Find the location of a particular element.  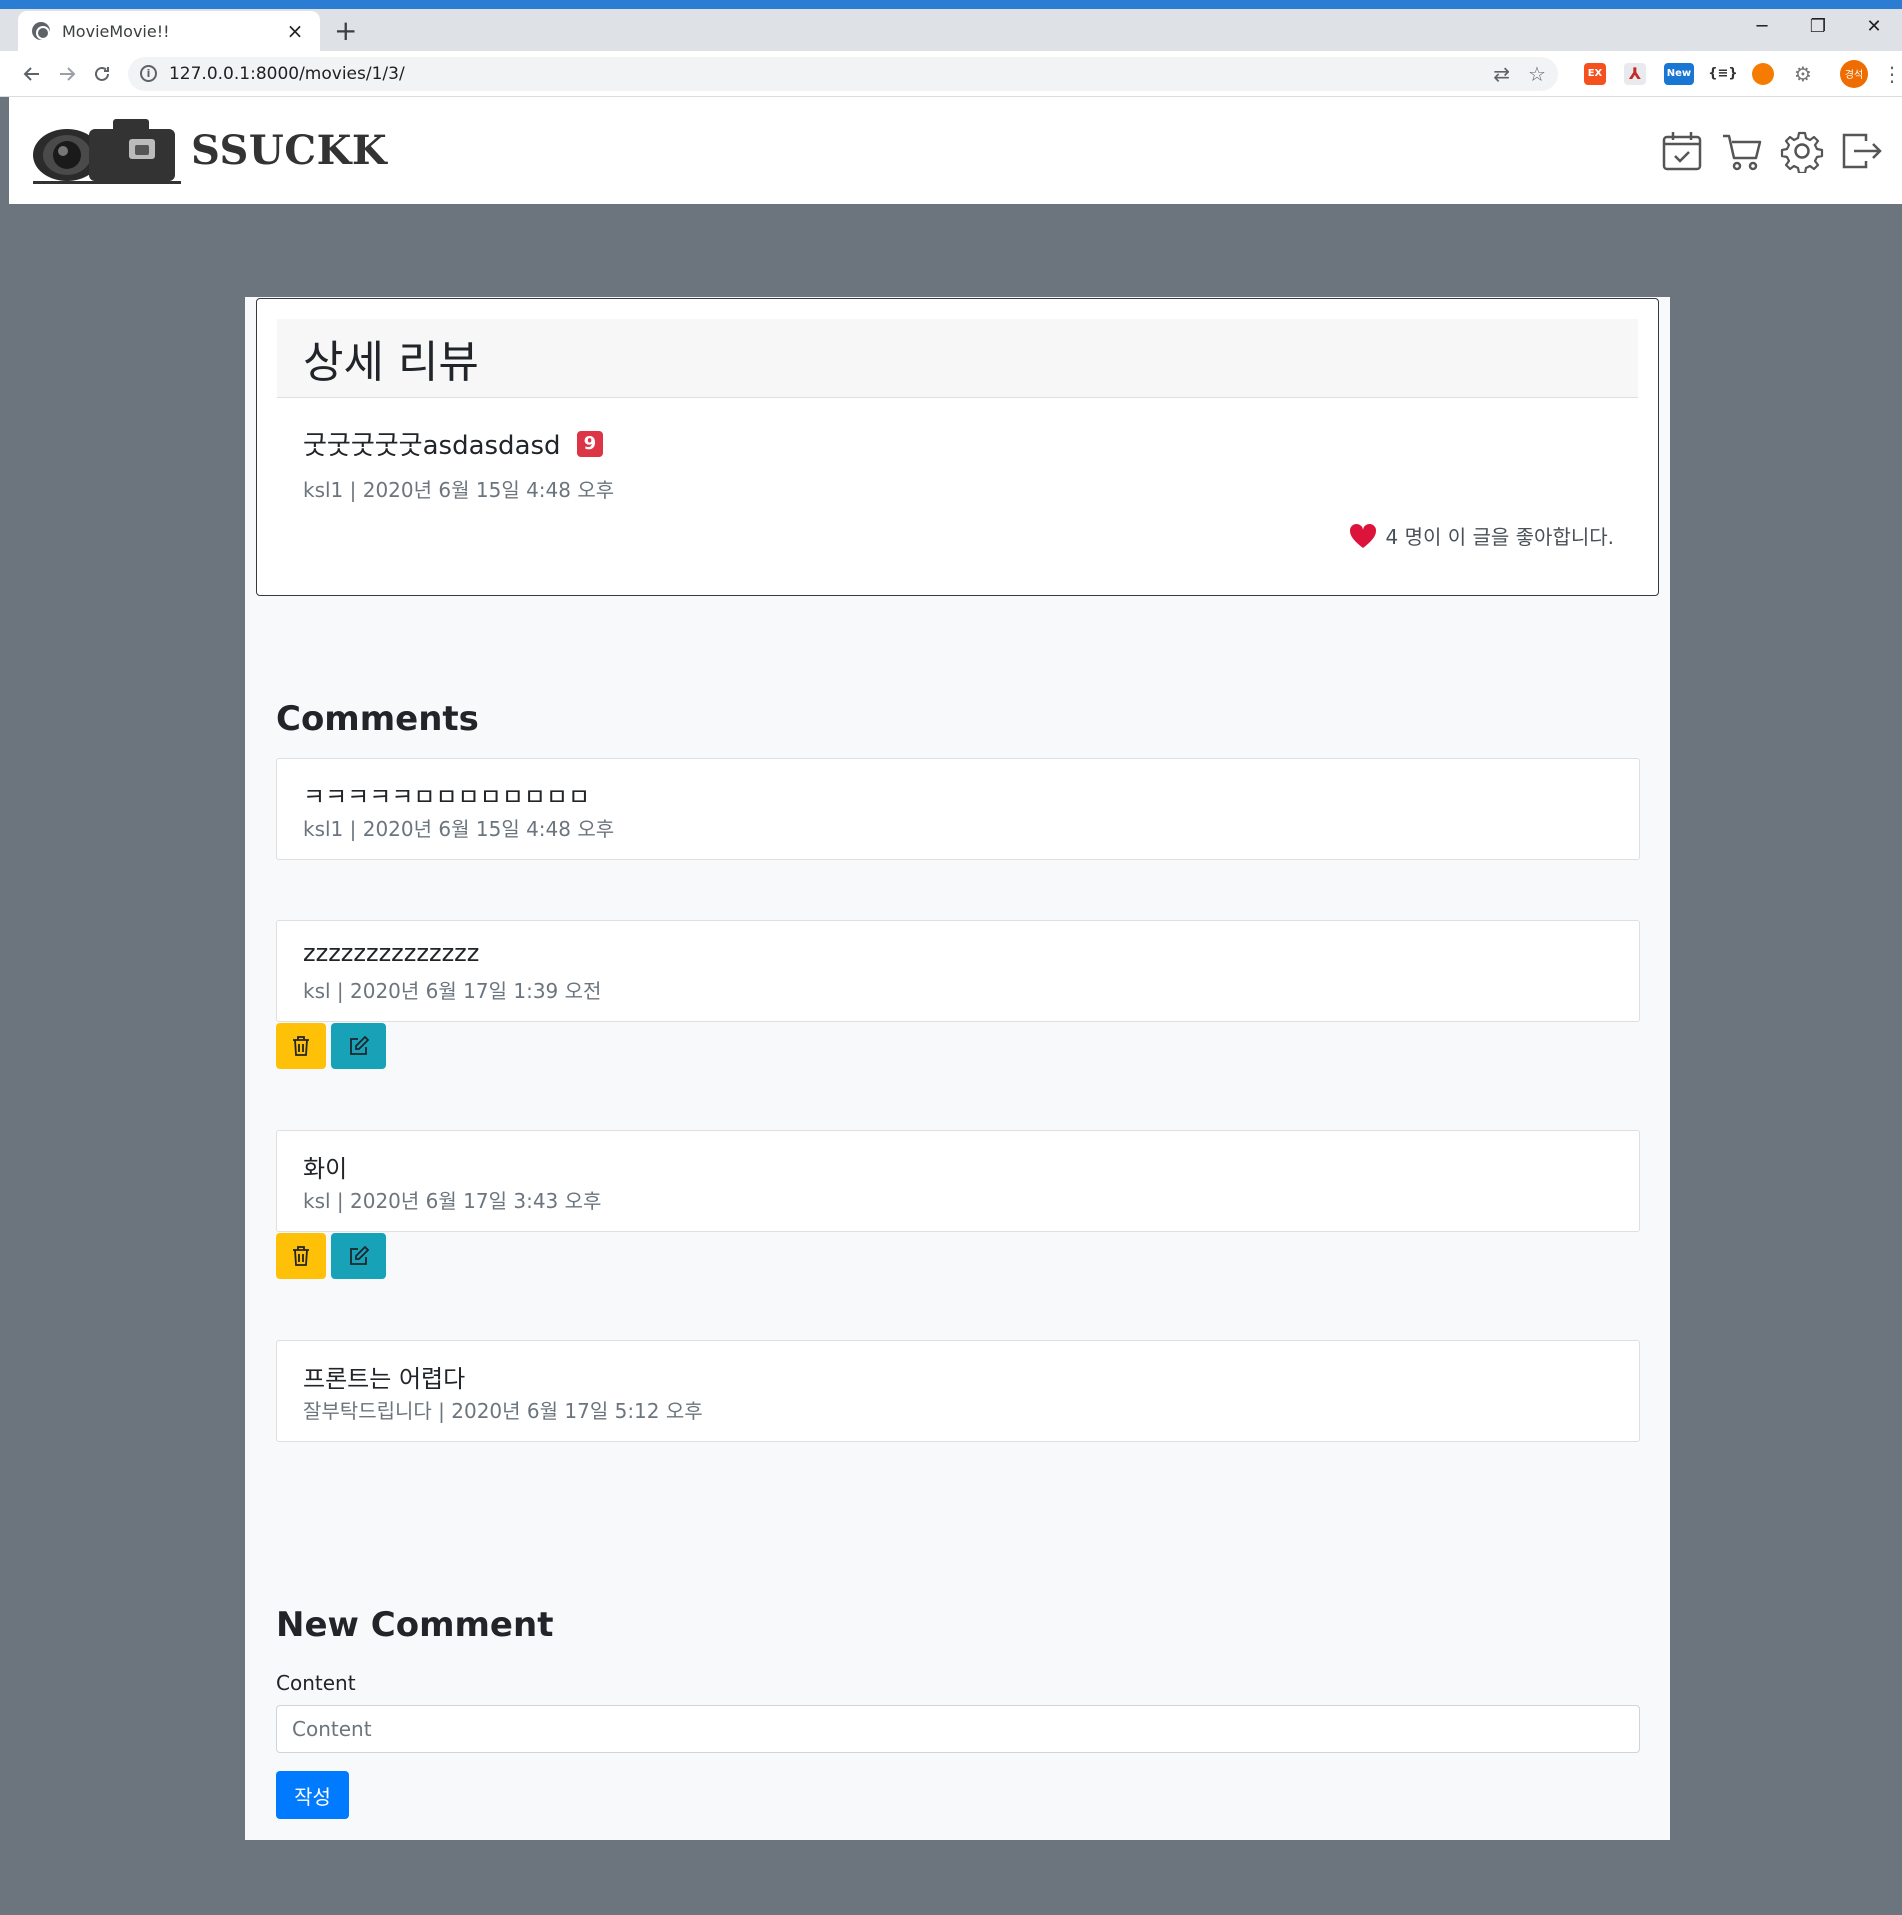

browser-tab: MovieMovie!! × is located at coordinates (169, 31).